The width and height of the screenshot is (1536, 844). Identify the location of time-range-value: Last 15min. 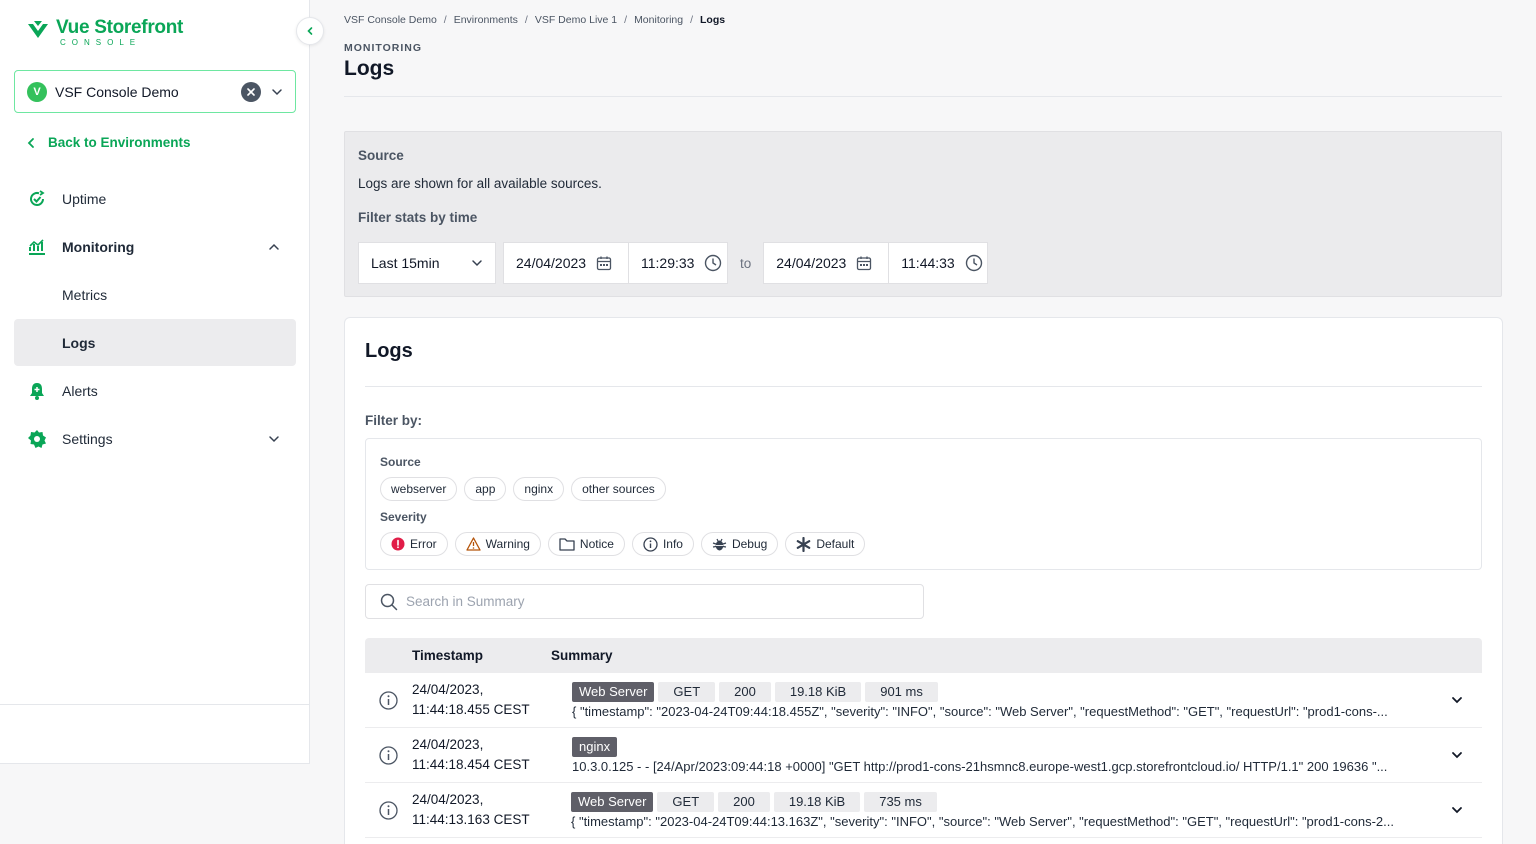
(405, 263).